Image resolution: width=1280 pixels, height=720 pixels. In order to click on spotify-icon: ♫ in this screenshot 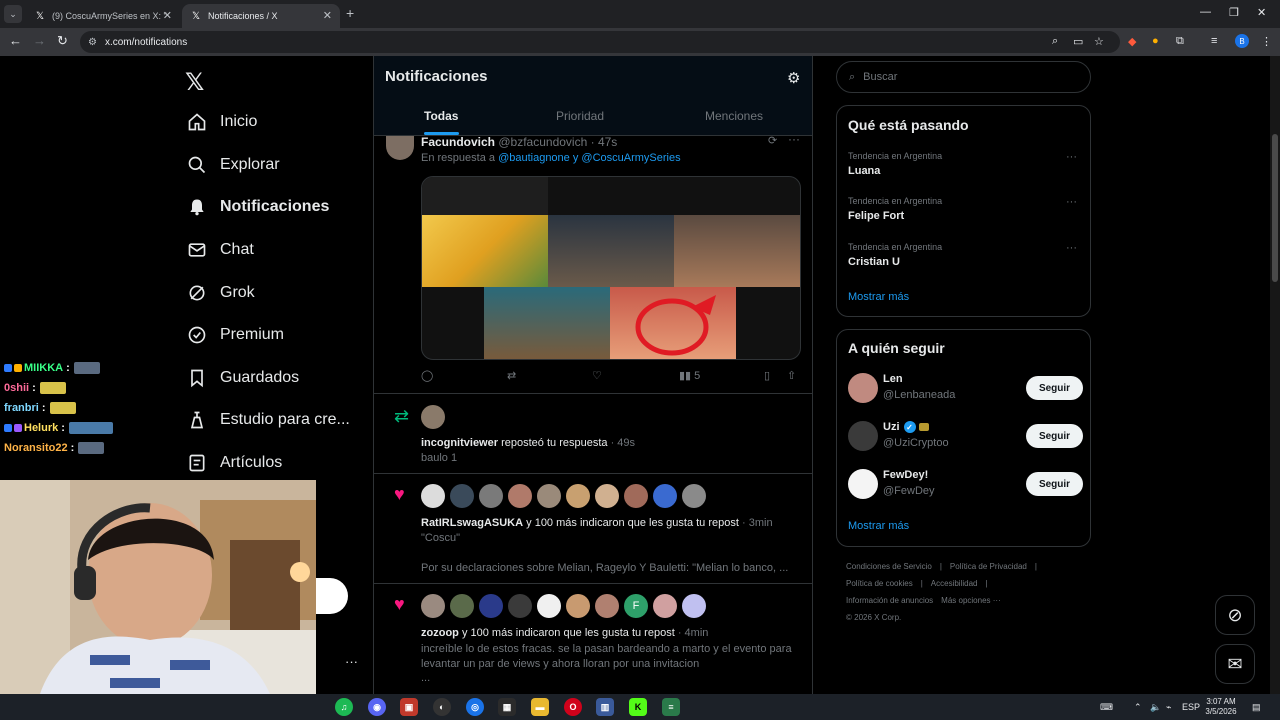, I will do `click(344, 707)`.